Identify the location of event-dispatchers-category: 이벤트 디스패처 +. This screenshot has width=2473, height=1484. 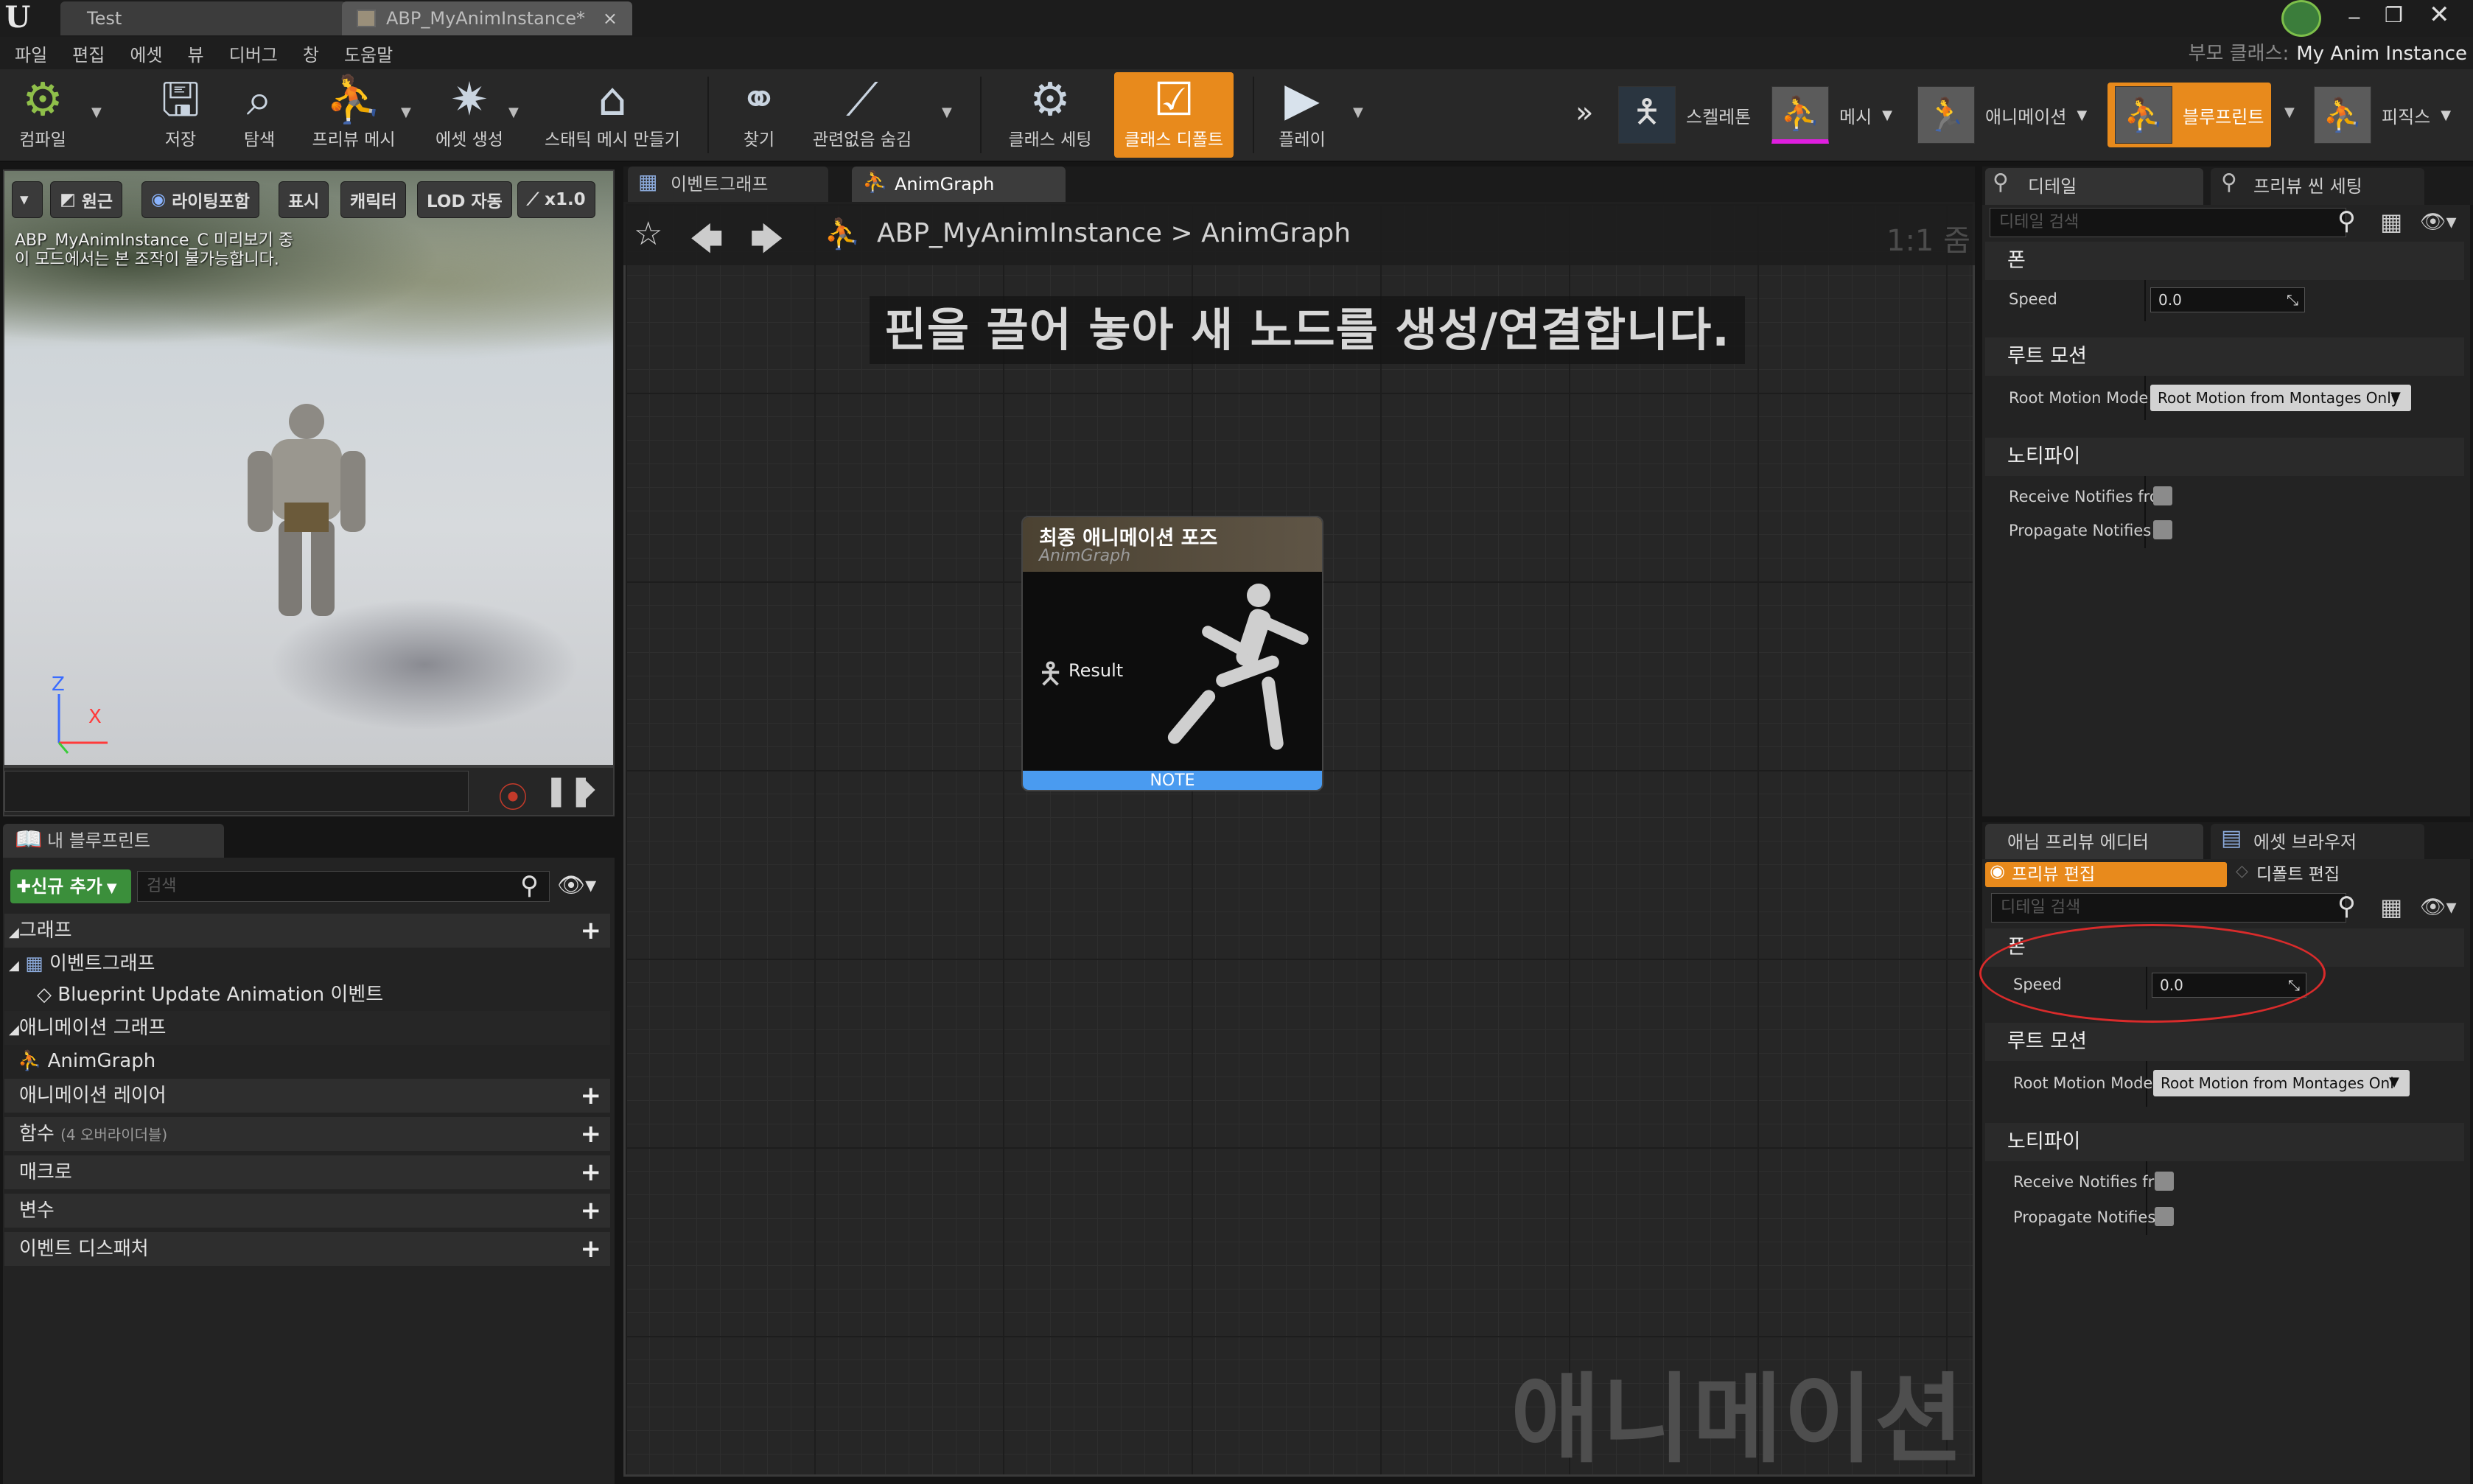
(307, 1249).